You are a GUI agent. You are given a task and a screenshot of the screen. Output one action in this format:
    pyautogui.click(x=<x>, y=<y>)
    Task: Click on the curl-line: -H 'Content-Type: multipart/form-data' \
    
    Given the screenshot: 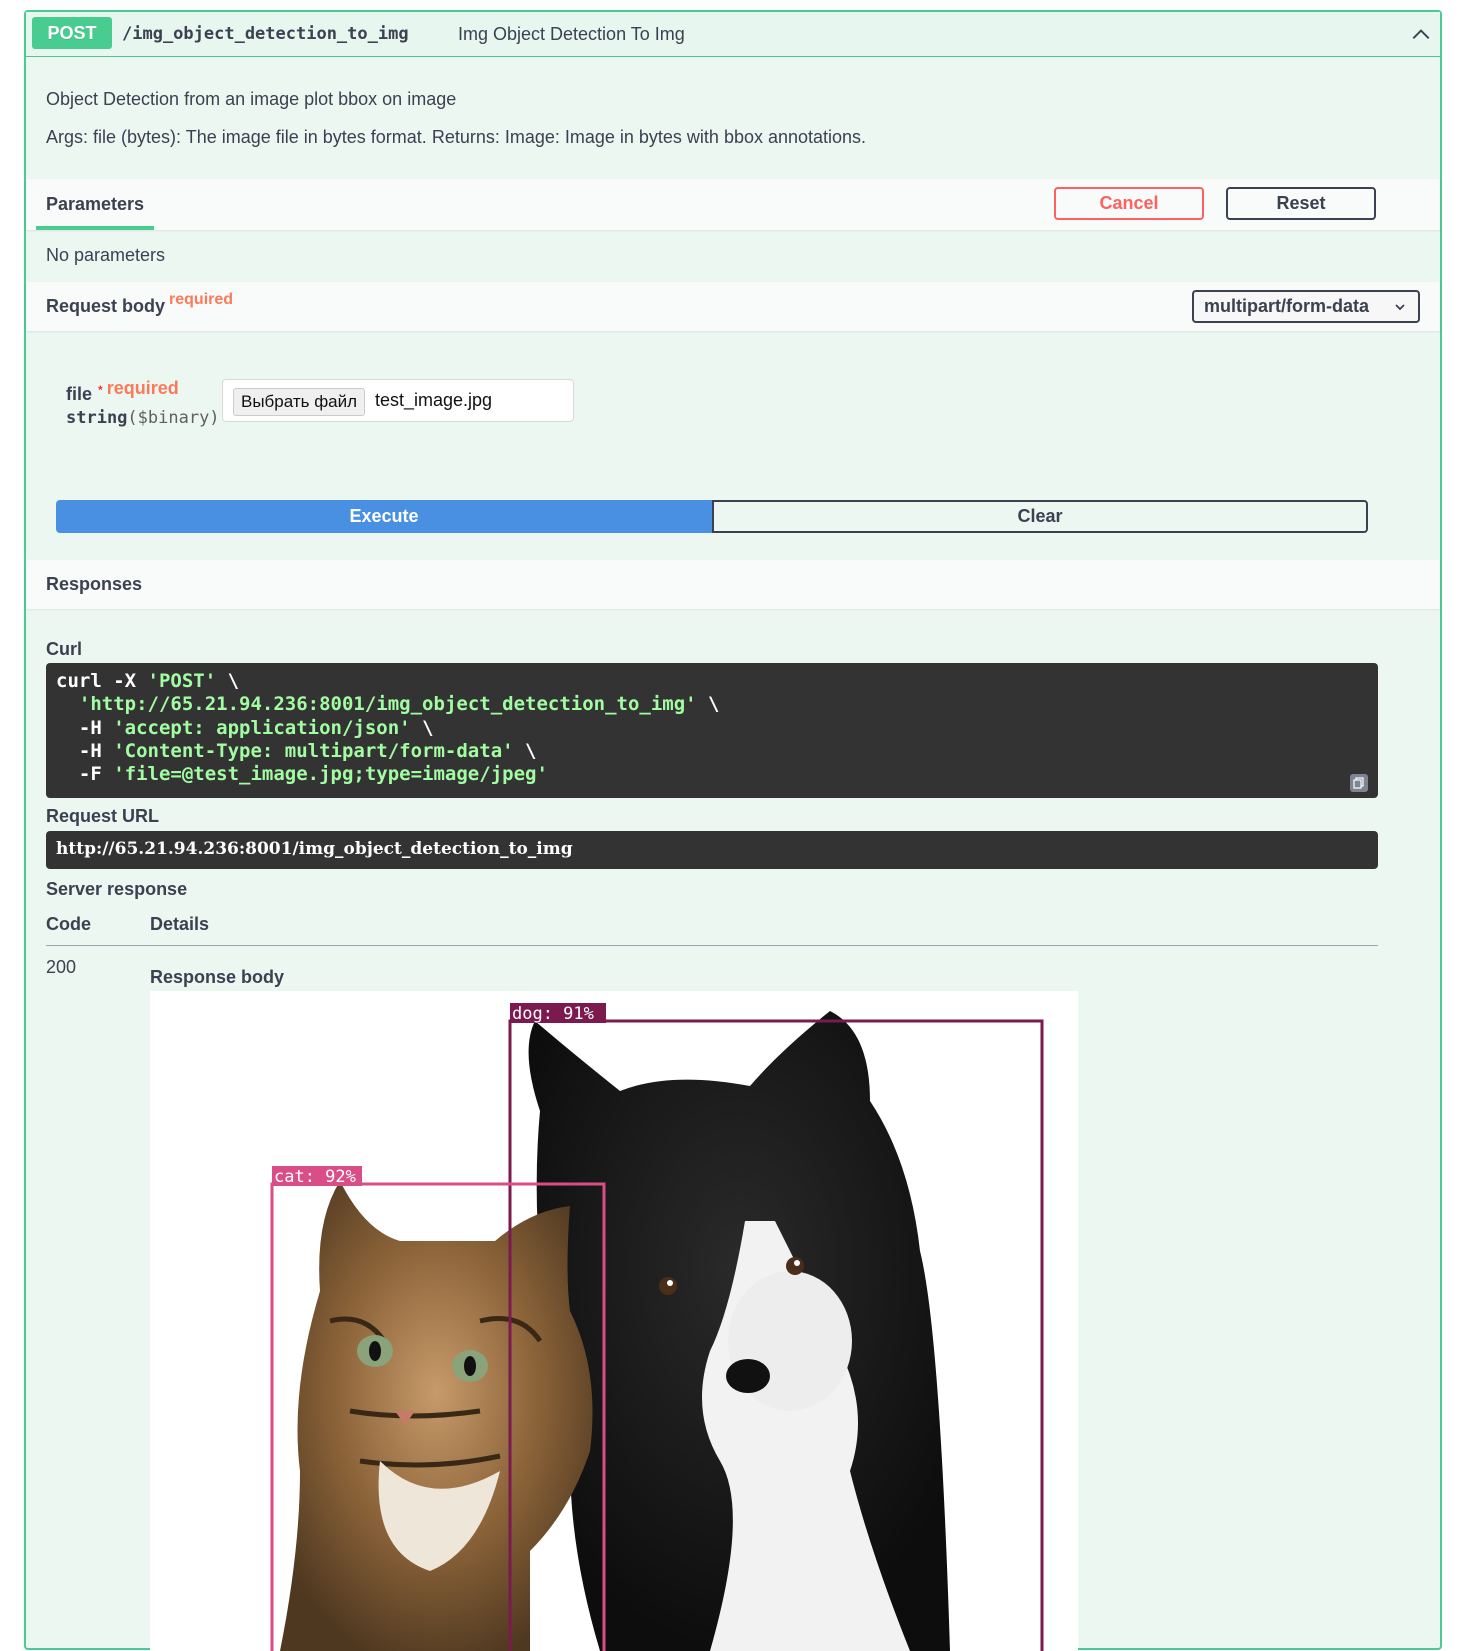 What is the action you would take?
    pyautogui.click(x=712, y=751)
    